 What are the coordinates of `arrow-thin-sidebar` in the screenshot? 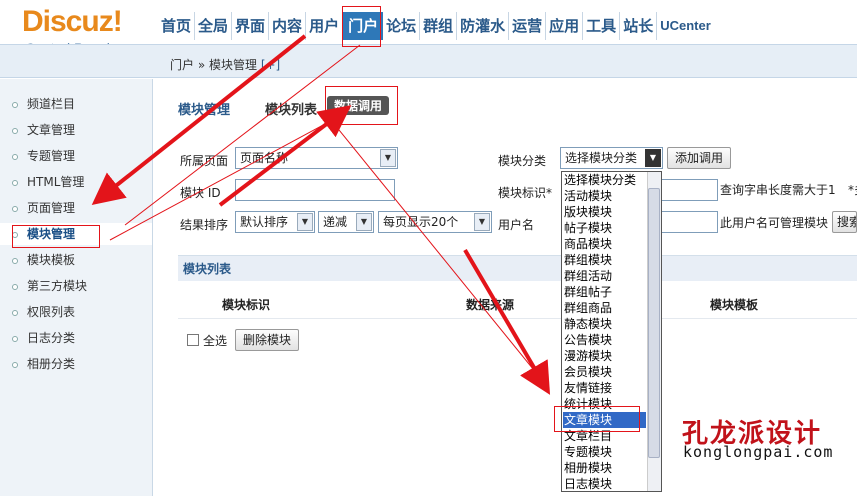 It's located at (224, 178).